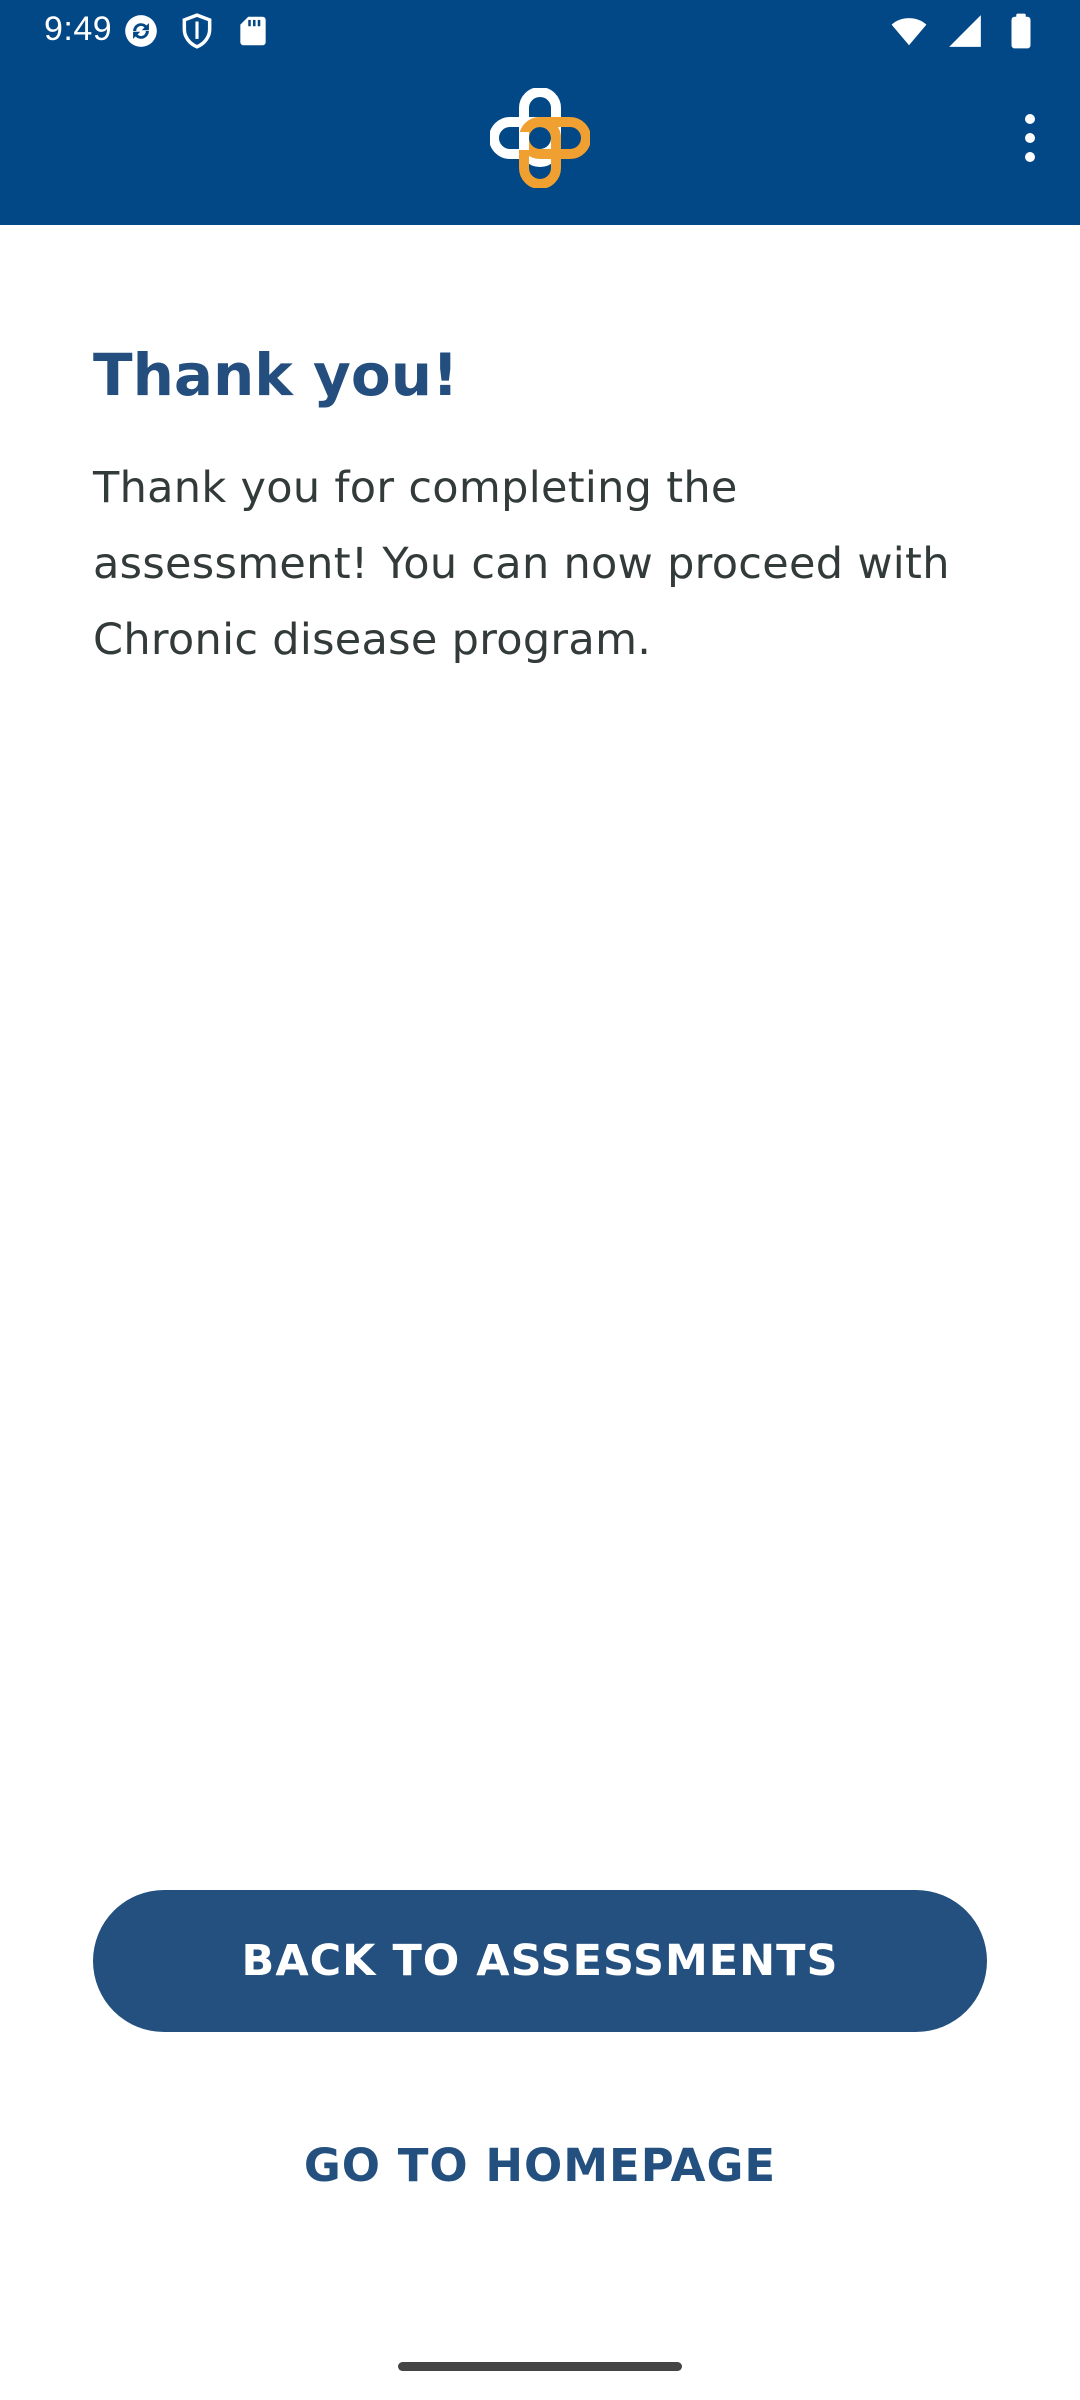 The width and height of the screenshot is (1080, 2400). What do you see at coordinates (1030, 119) in the screenshot?
I see `more-vert-icon` at bounding box center [1030, 119].